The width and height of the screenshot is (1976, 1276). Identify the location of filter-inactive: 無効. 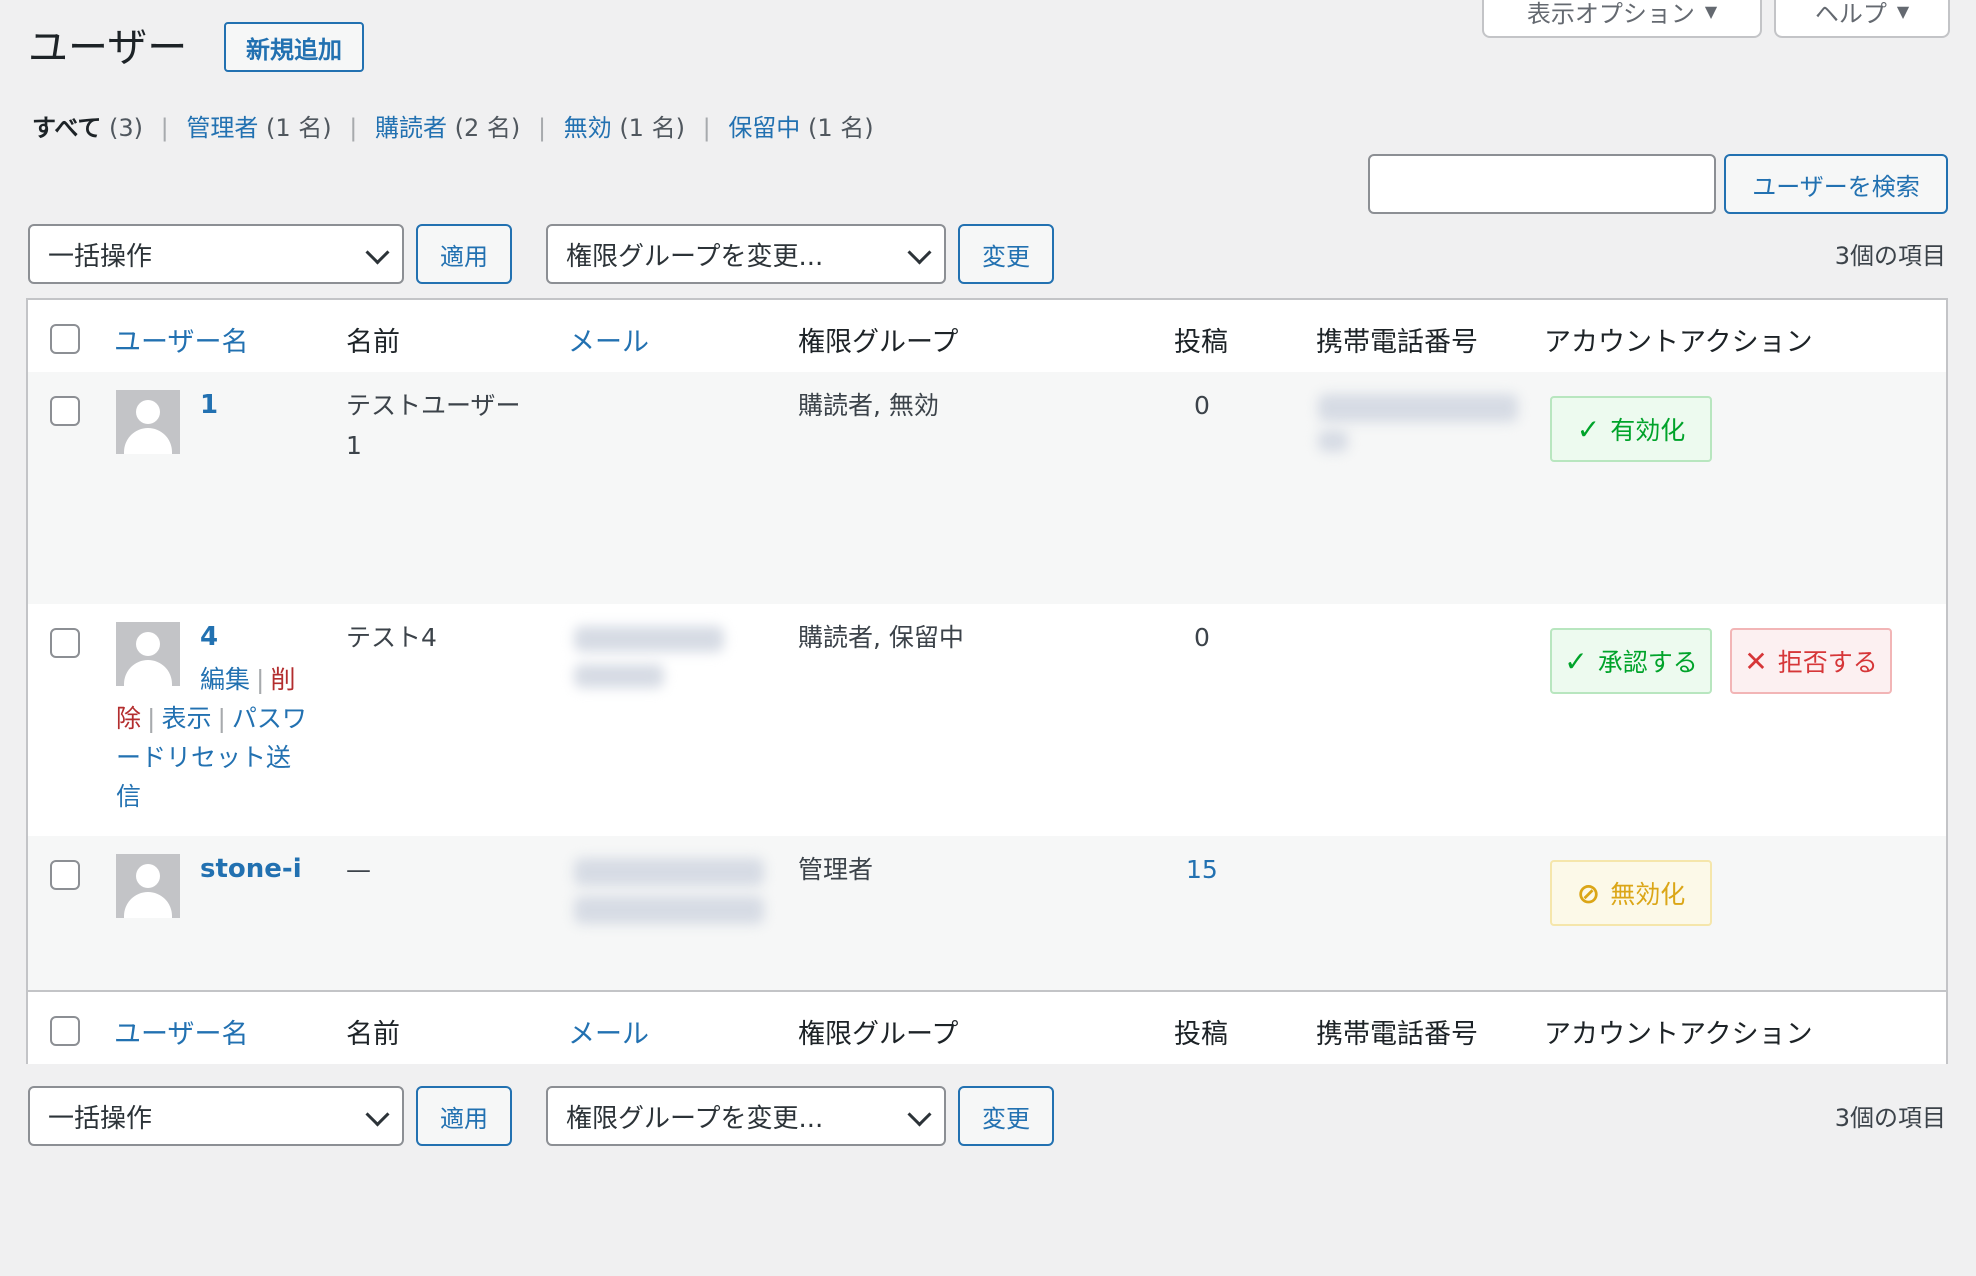
(588, 128).